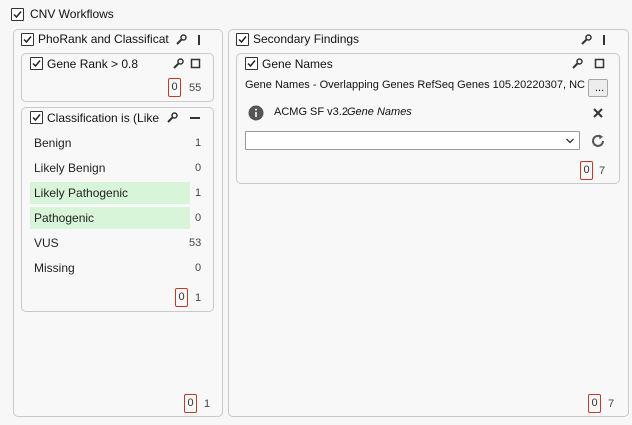 This screenshot has width=632, height=425. Describe the element at coordinates (64, 218) in the screenshot. I see `classification-item-label: Pathogenic` at that location.